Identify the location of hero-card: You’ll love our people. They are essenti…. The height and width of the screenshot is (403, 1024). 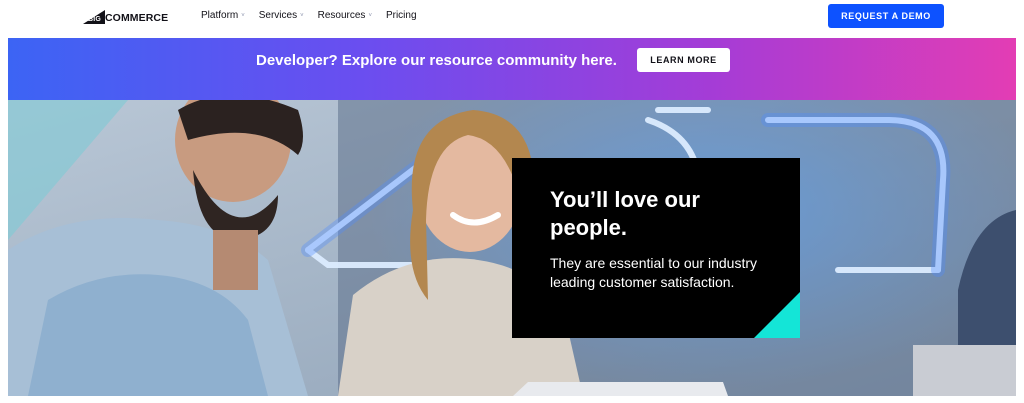
(656, 248).